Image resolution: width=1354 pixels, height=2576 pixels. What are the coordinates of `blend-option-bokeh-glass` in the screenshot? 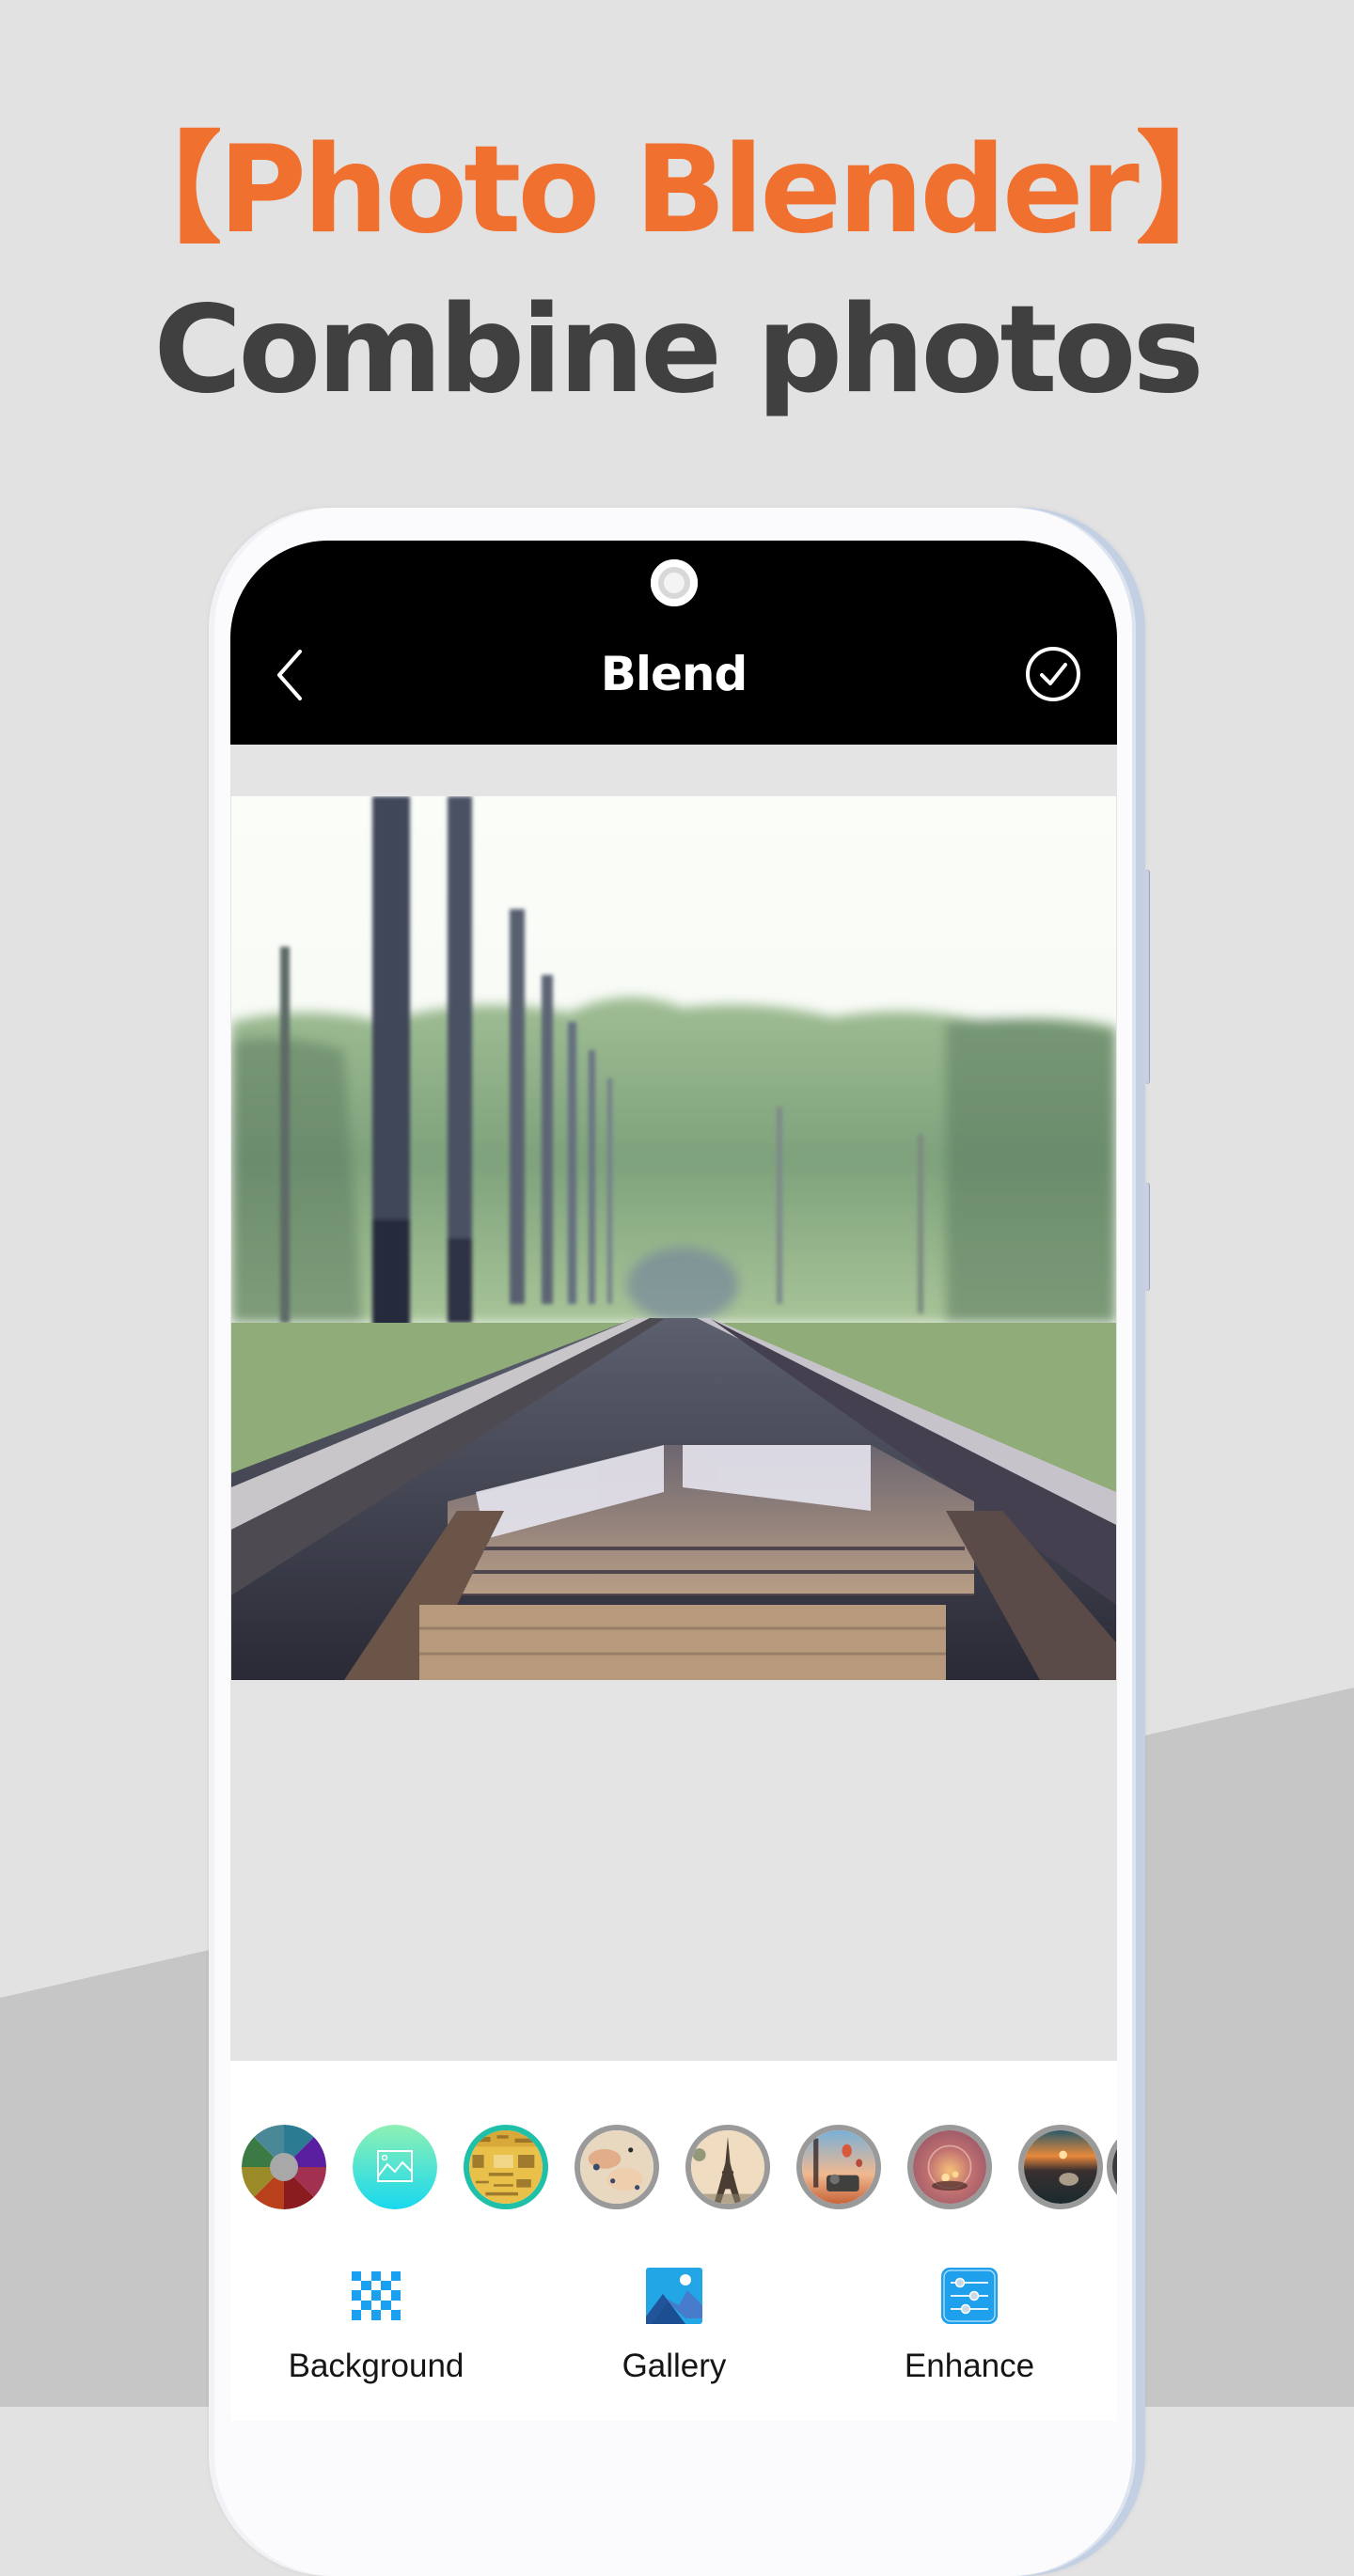 It's located at (949, 2167).